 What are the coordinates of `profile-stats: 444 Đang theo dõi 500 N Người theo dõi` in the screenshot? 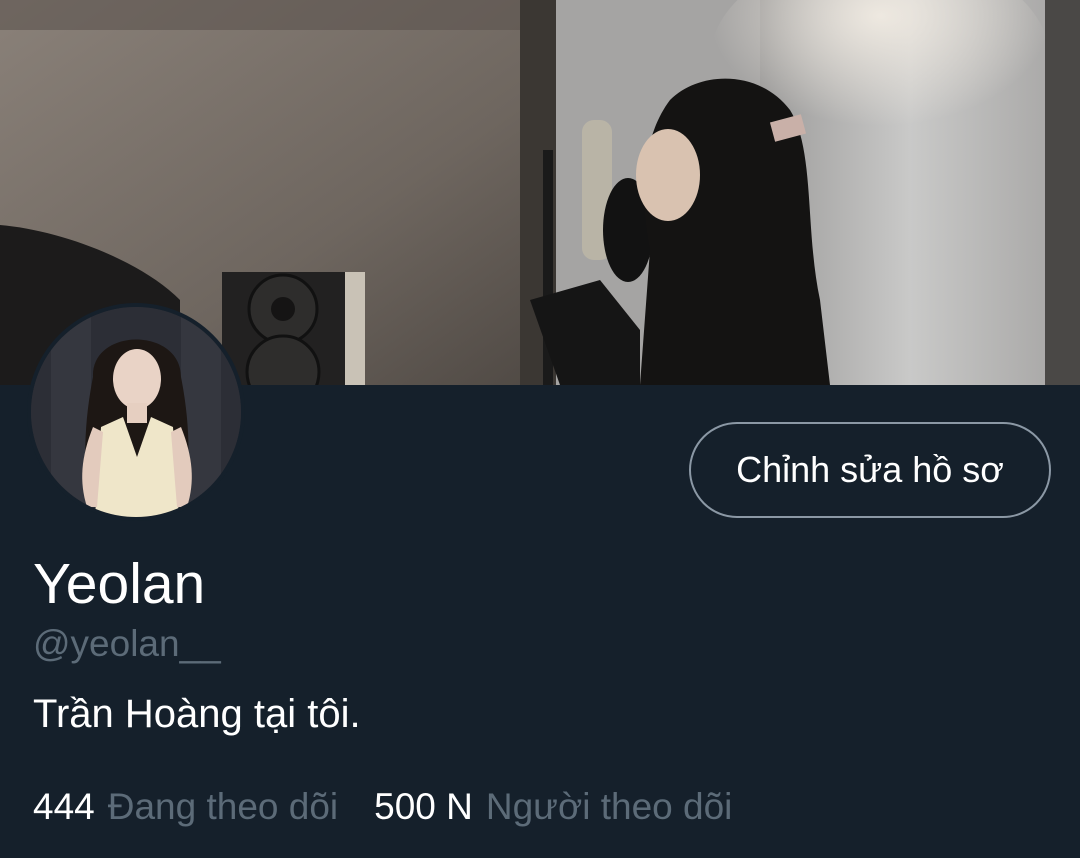 It's located at (382, 807).